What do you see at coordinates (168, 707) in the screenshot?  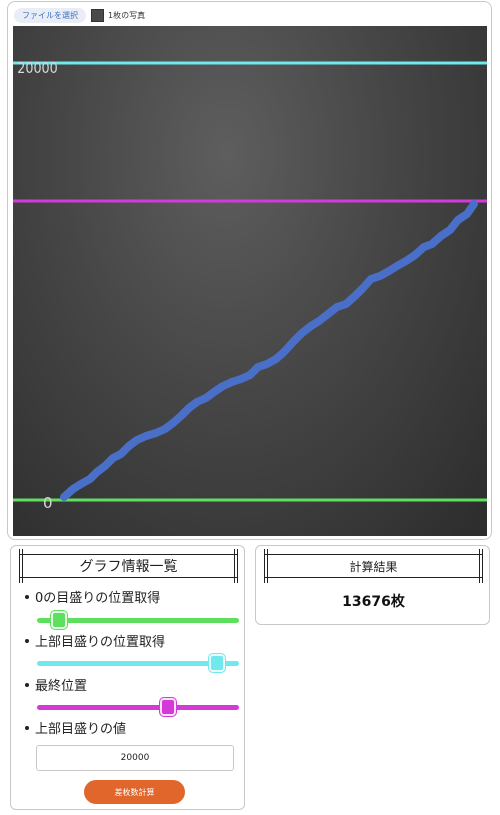 I see `final-position-slider-thumb` at bounding box center [168, 707].